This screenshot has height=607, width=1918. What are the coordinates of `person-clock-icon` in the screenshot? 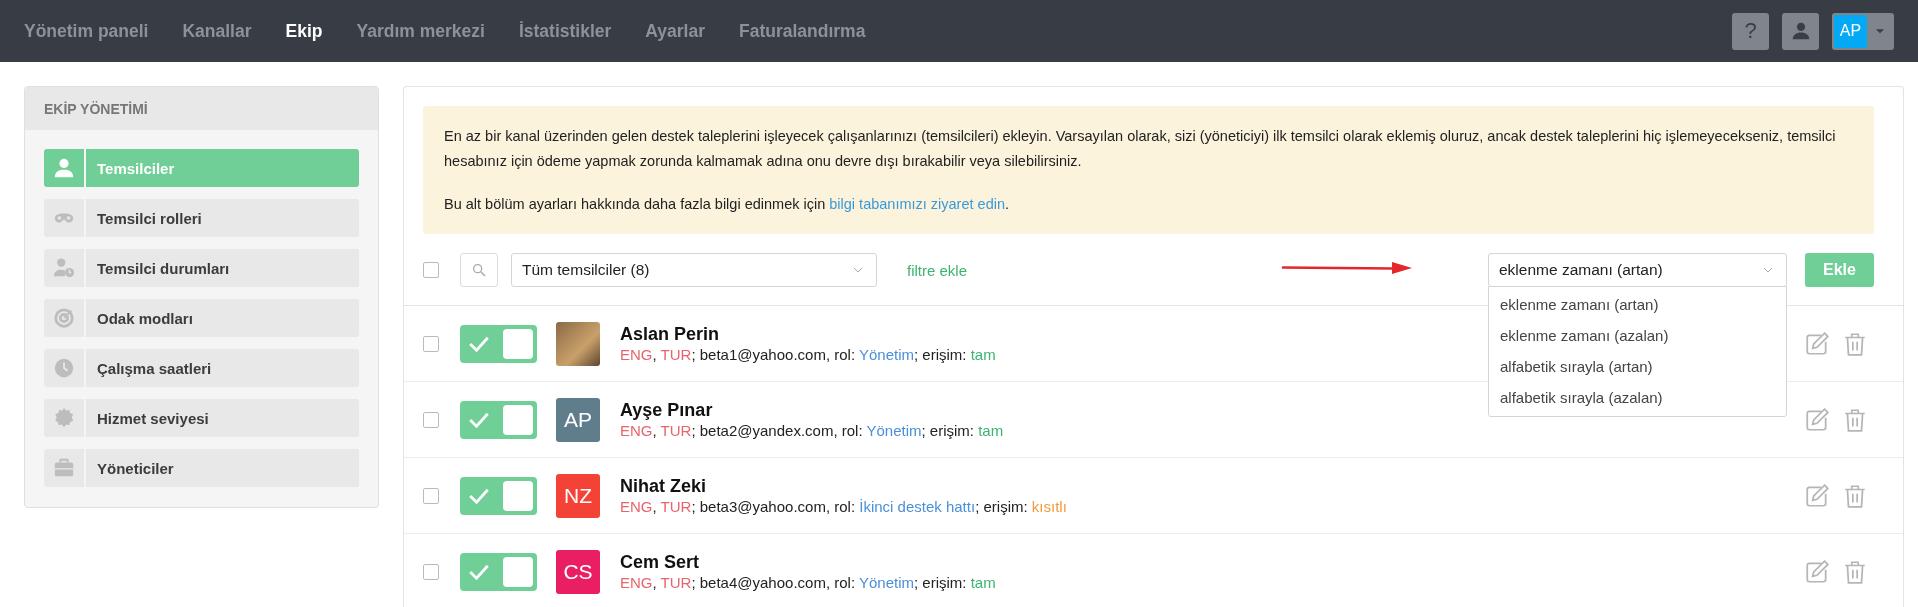 It's located at (64, 268).